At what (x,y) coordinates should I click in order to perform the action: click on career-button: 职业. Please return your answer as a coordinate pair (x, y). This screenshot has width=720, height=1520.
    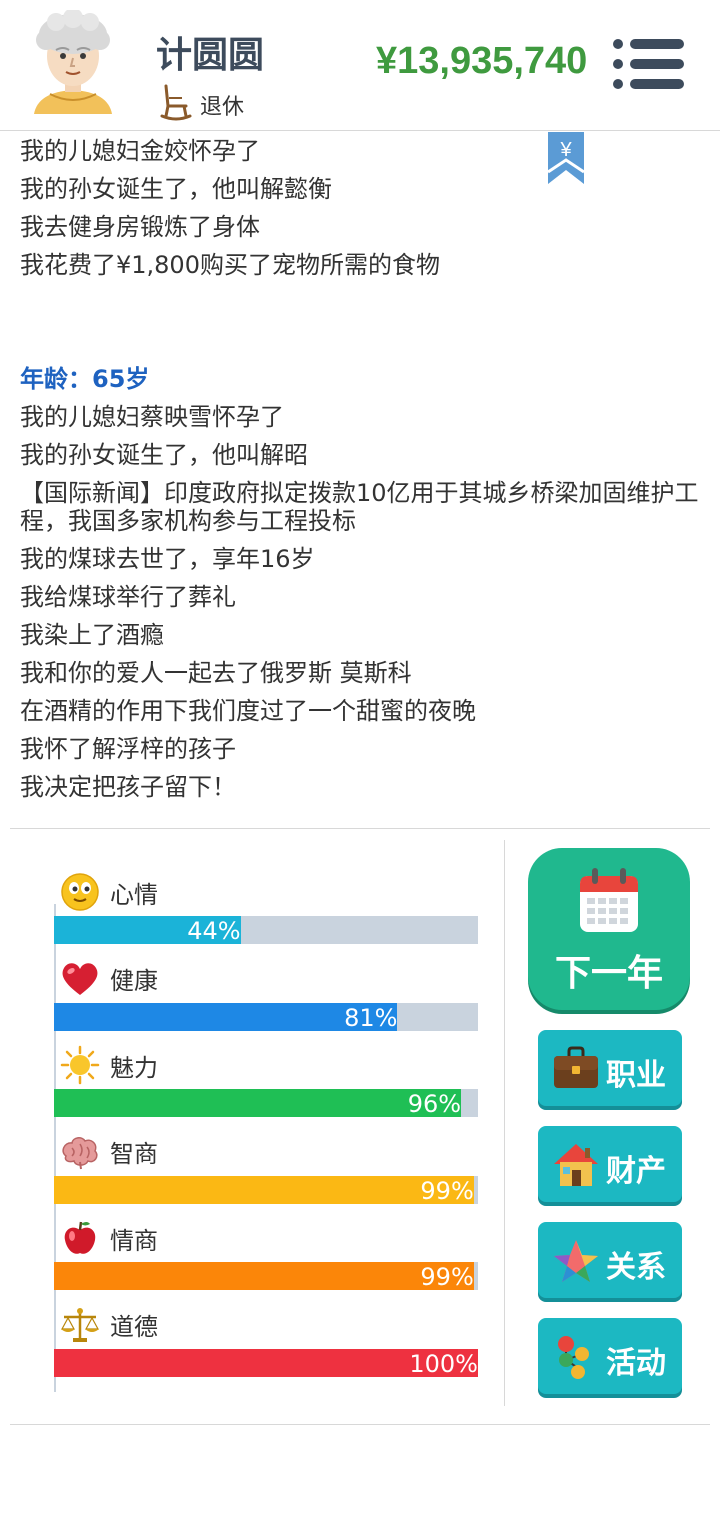
    Looking at the image, I should click on (610, 1068).